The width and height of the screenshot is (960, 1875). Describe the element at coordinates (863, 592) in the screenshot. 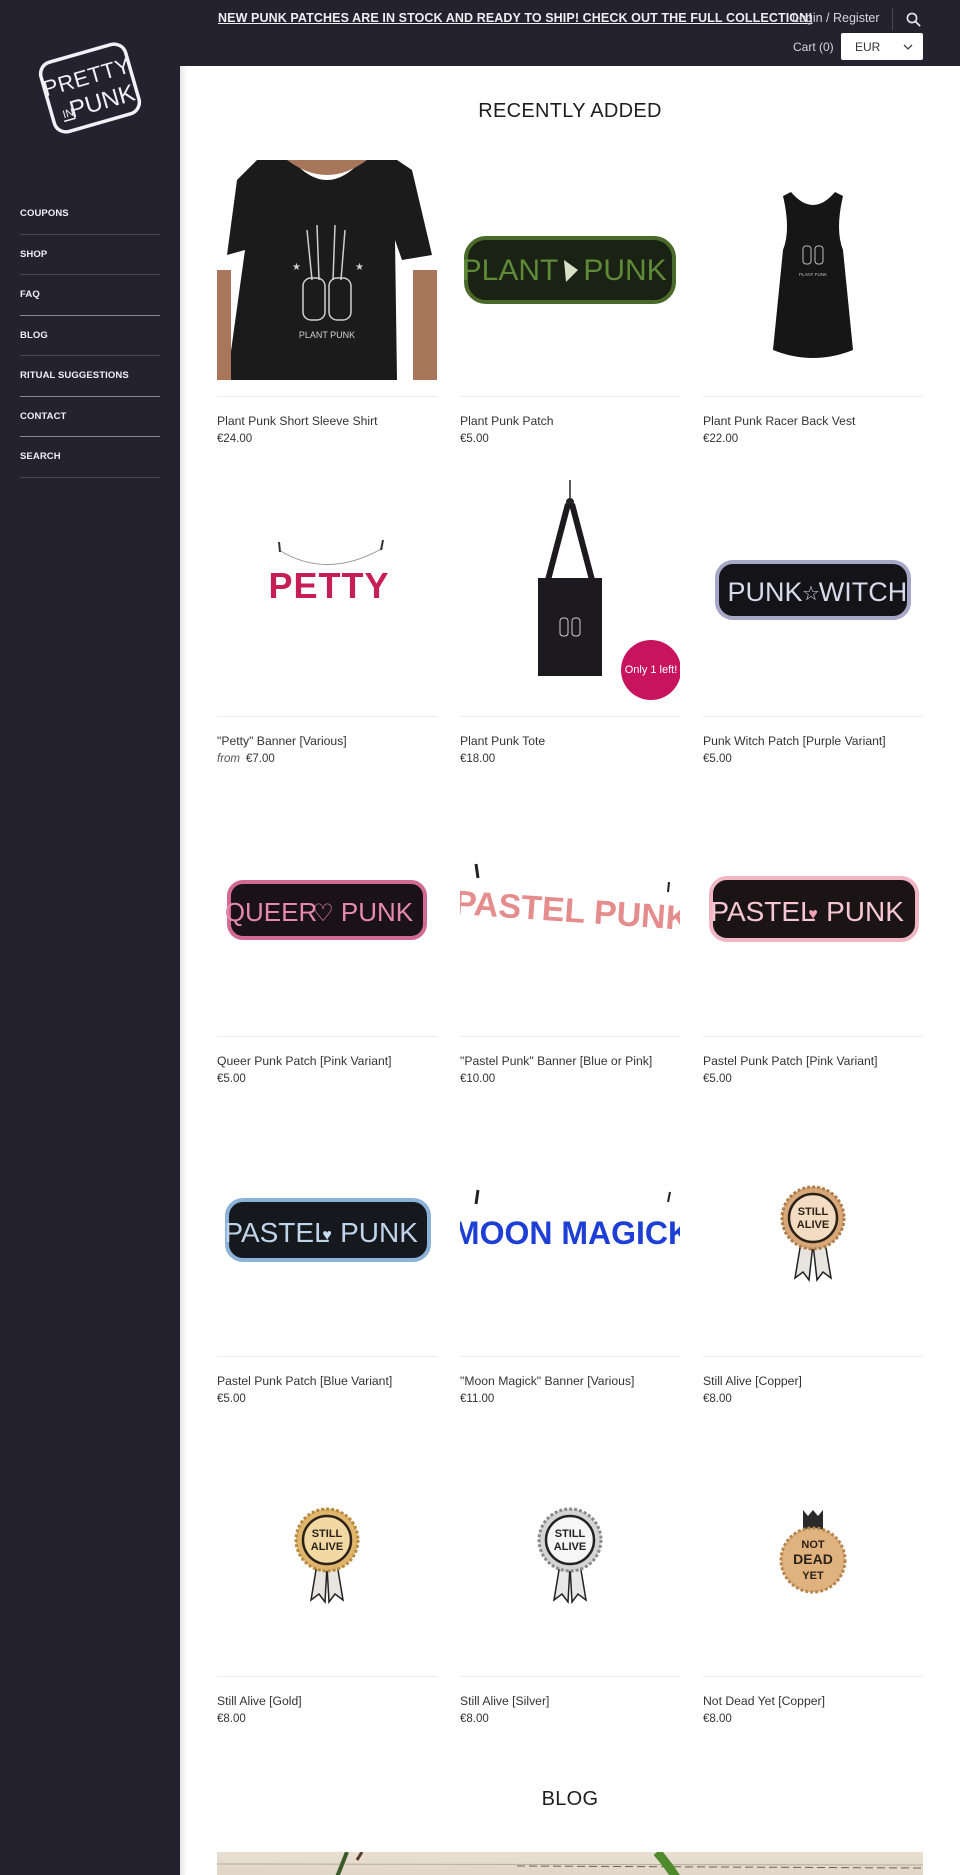

I see `patch-text-right: WITCH` at that location.